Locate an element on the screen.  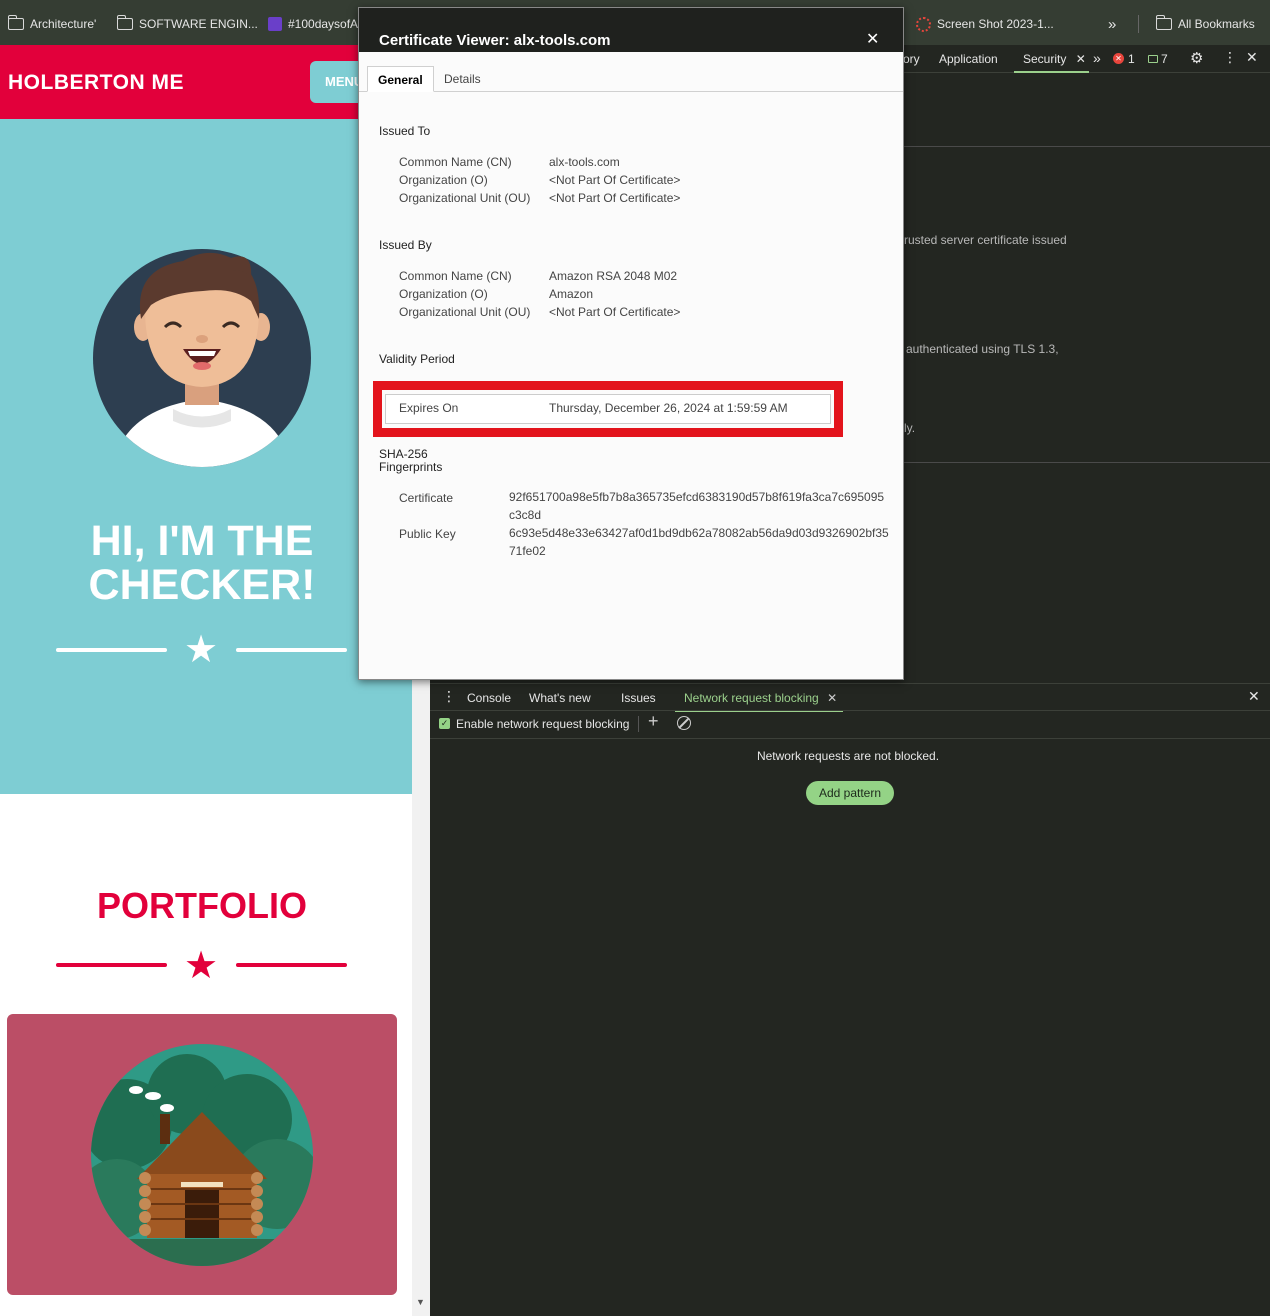
issued-to-cn-value: alx-tools.com is located at coordinates (584, 162).